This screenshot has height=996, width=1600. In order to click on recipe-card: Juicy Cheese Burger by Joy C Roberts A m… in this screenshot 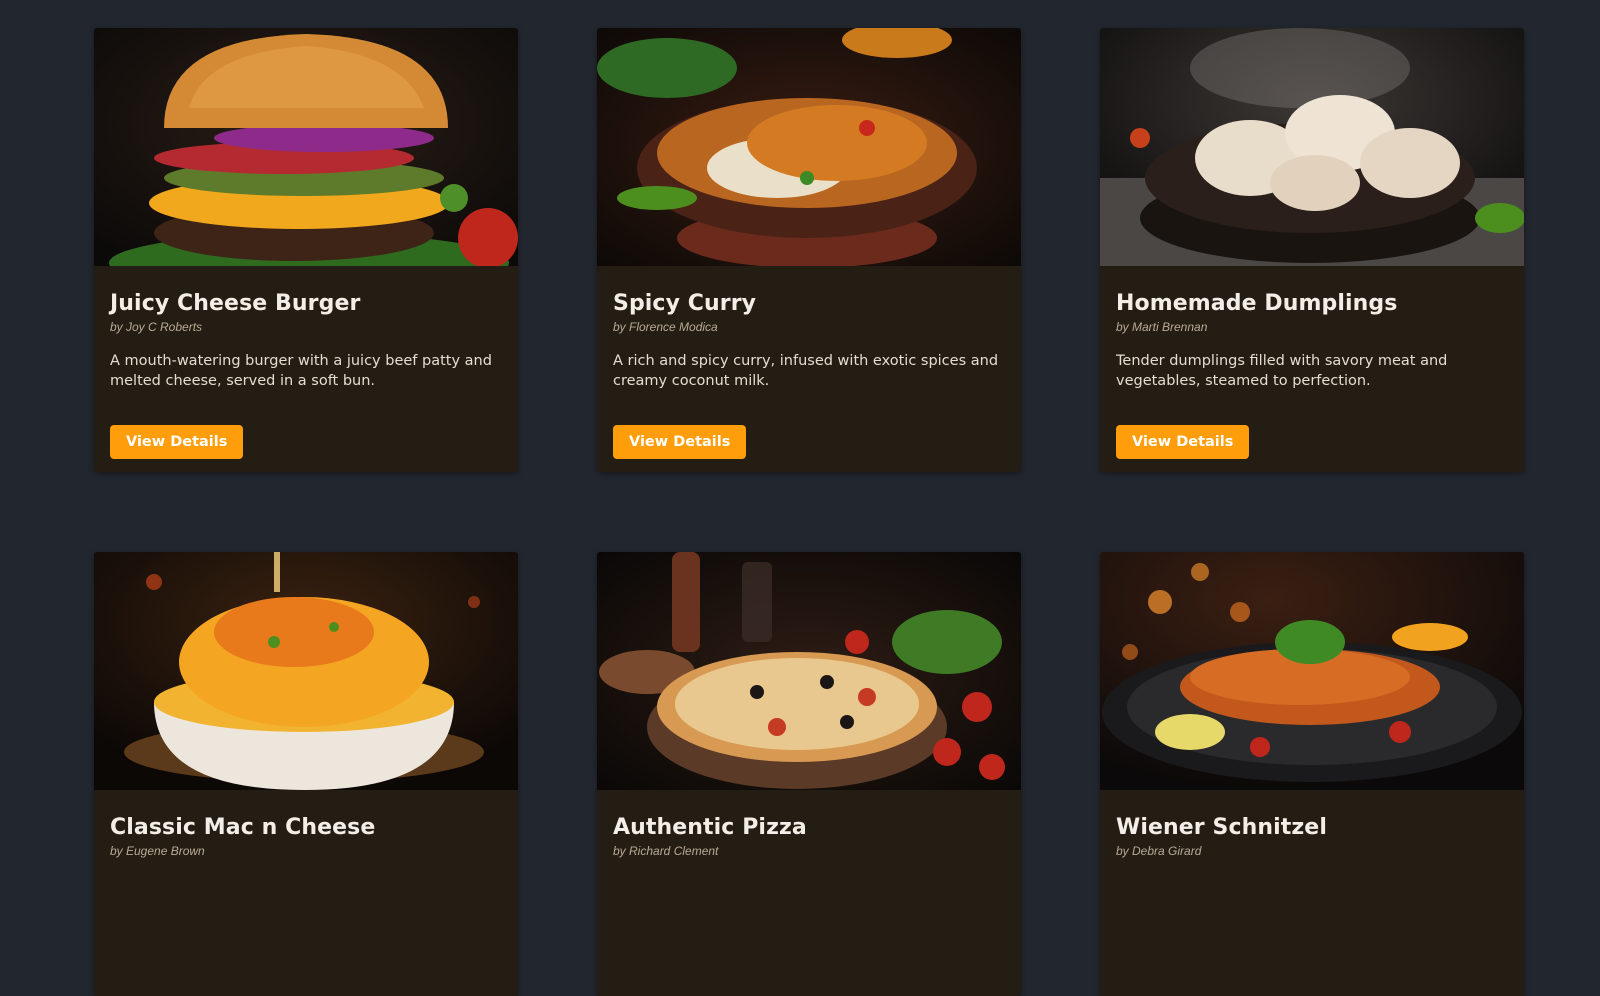, I will do `click(306, 250)`.